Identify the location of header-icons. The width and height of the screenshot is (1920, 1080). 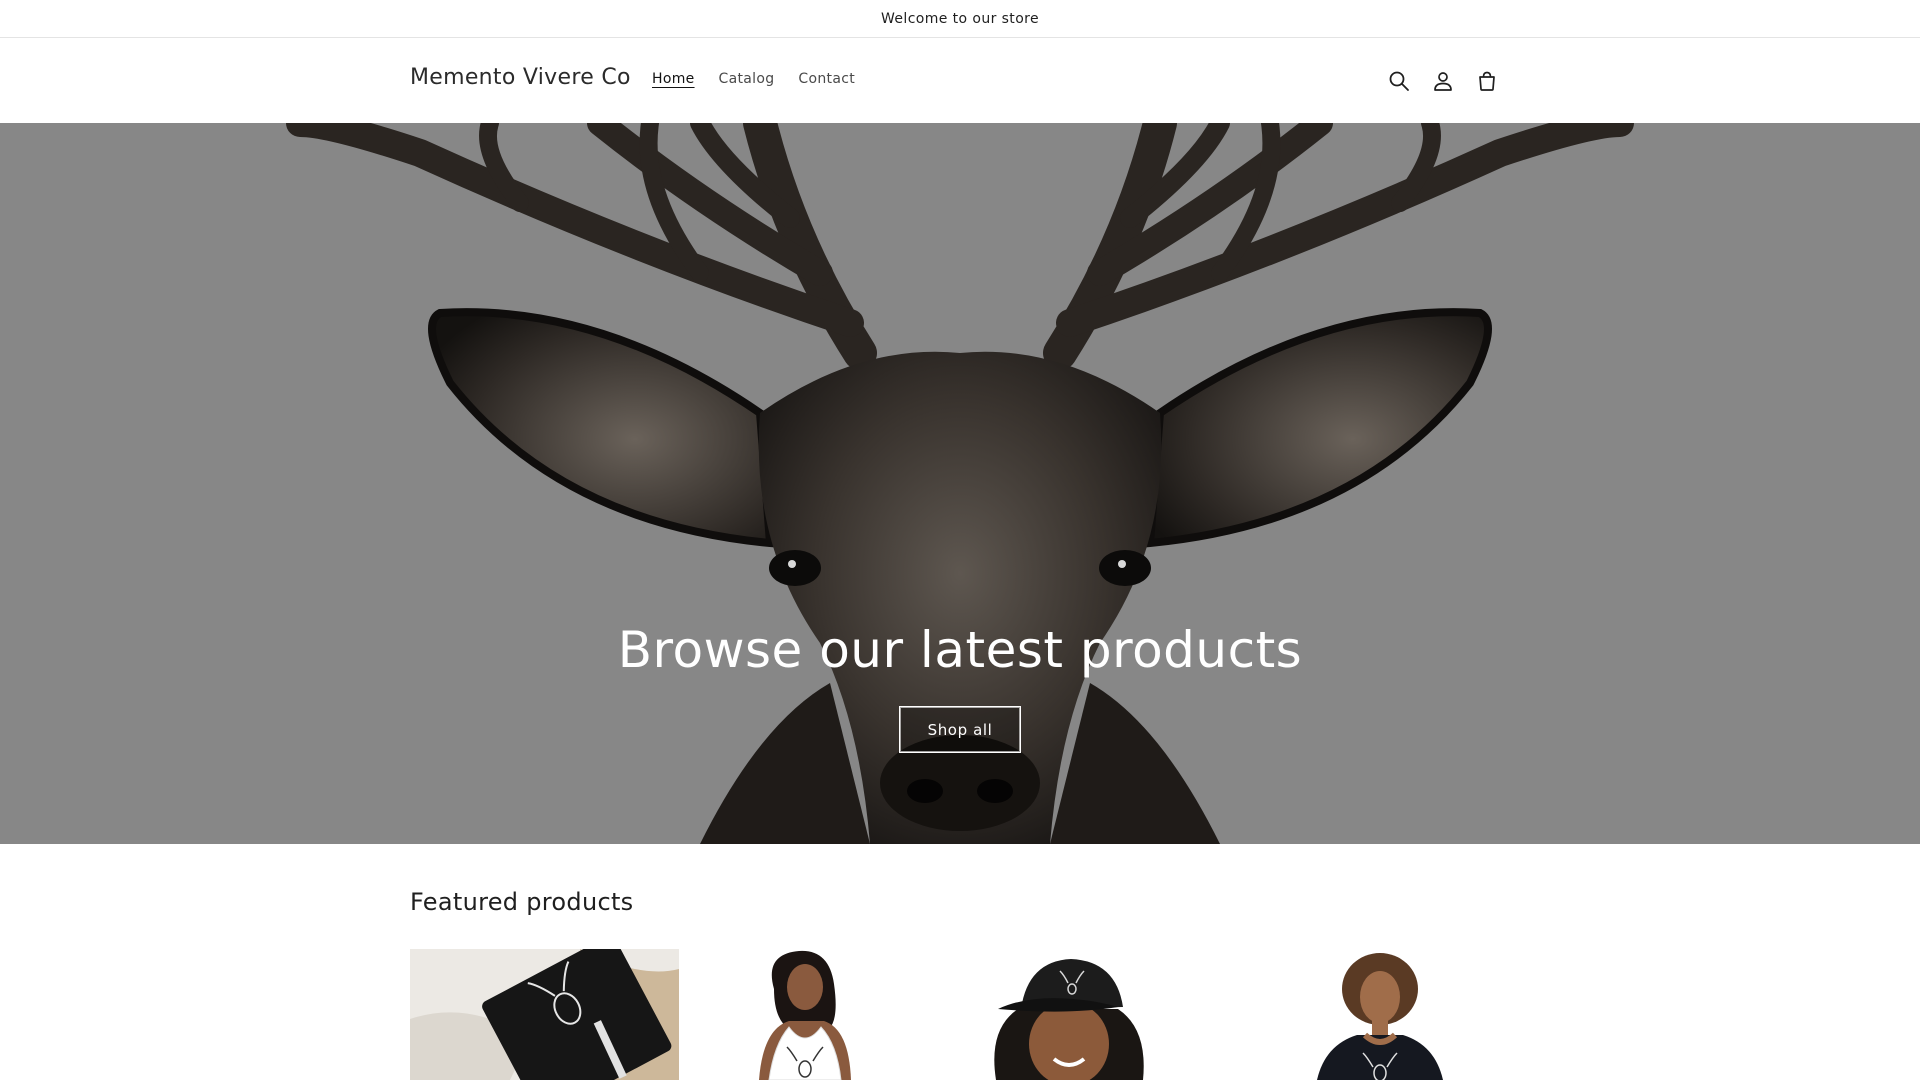
(1443, 81).